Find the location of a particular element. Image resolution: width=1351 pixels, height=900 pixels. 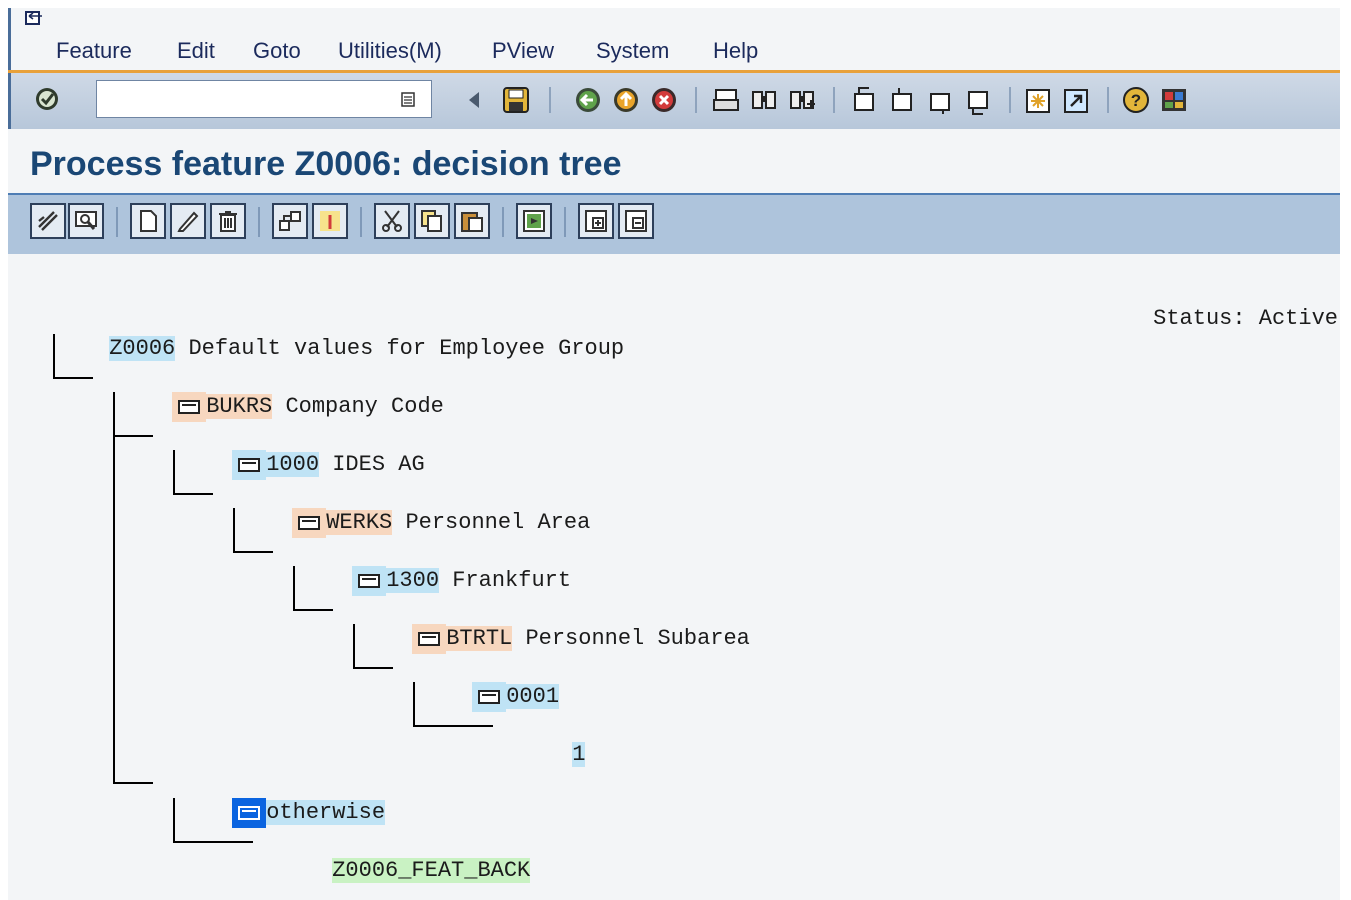

display-icon is located at coordinates (86, 220).